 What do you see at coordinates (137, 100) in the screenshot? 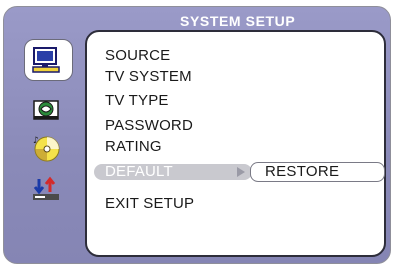
I see `menu-item-tv-type: TV TYPE` at bounding box center [137, 100].